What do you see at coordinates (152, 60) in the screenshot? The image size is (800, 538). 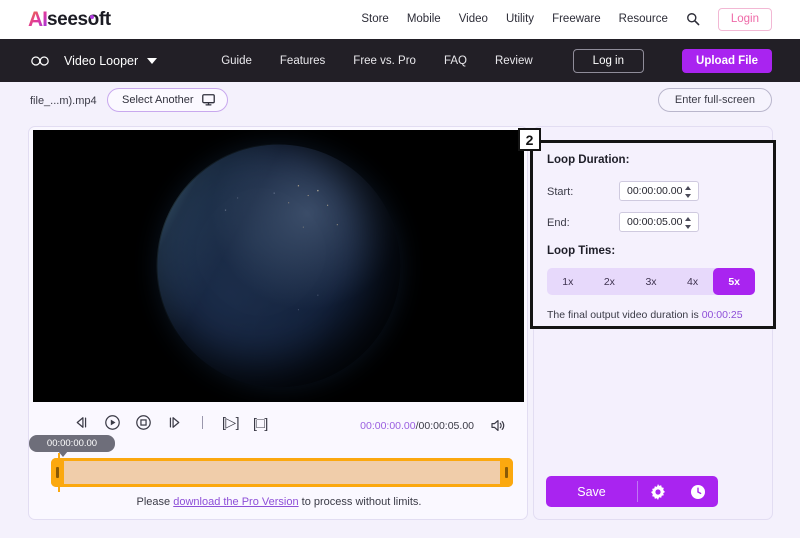 I see `chevron-down-icon` at bounding box center [152, 60].